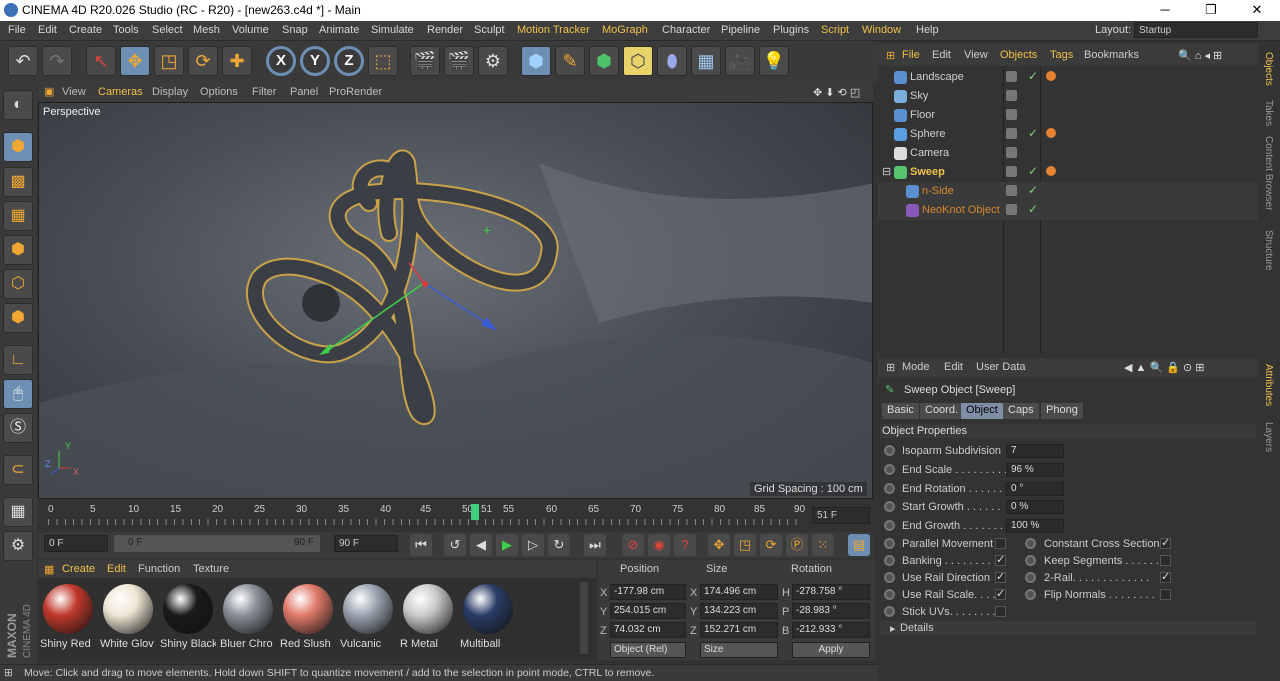 The height and width of the screenshot is (681, 1280). Describe the element at coordinates (886, 171) in the screenshot. I see `expand-icon: ⊟` at that location.